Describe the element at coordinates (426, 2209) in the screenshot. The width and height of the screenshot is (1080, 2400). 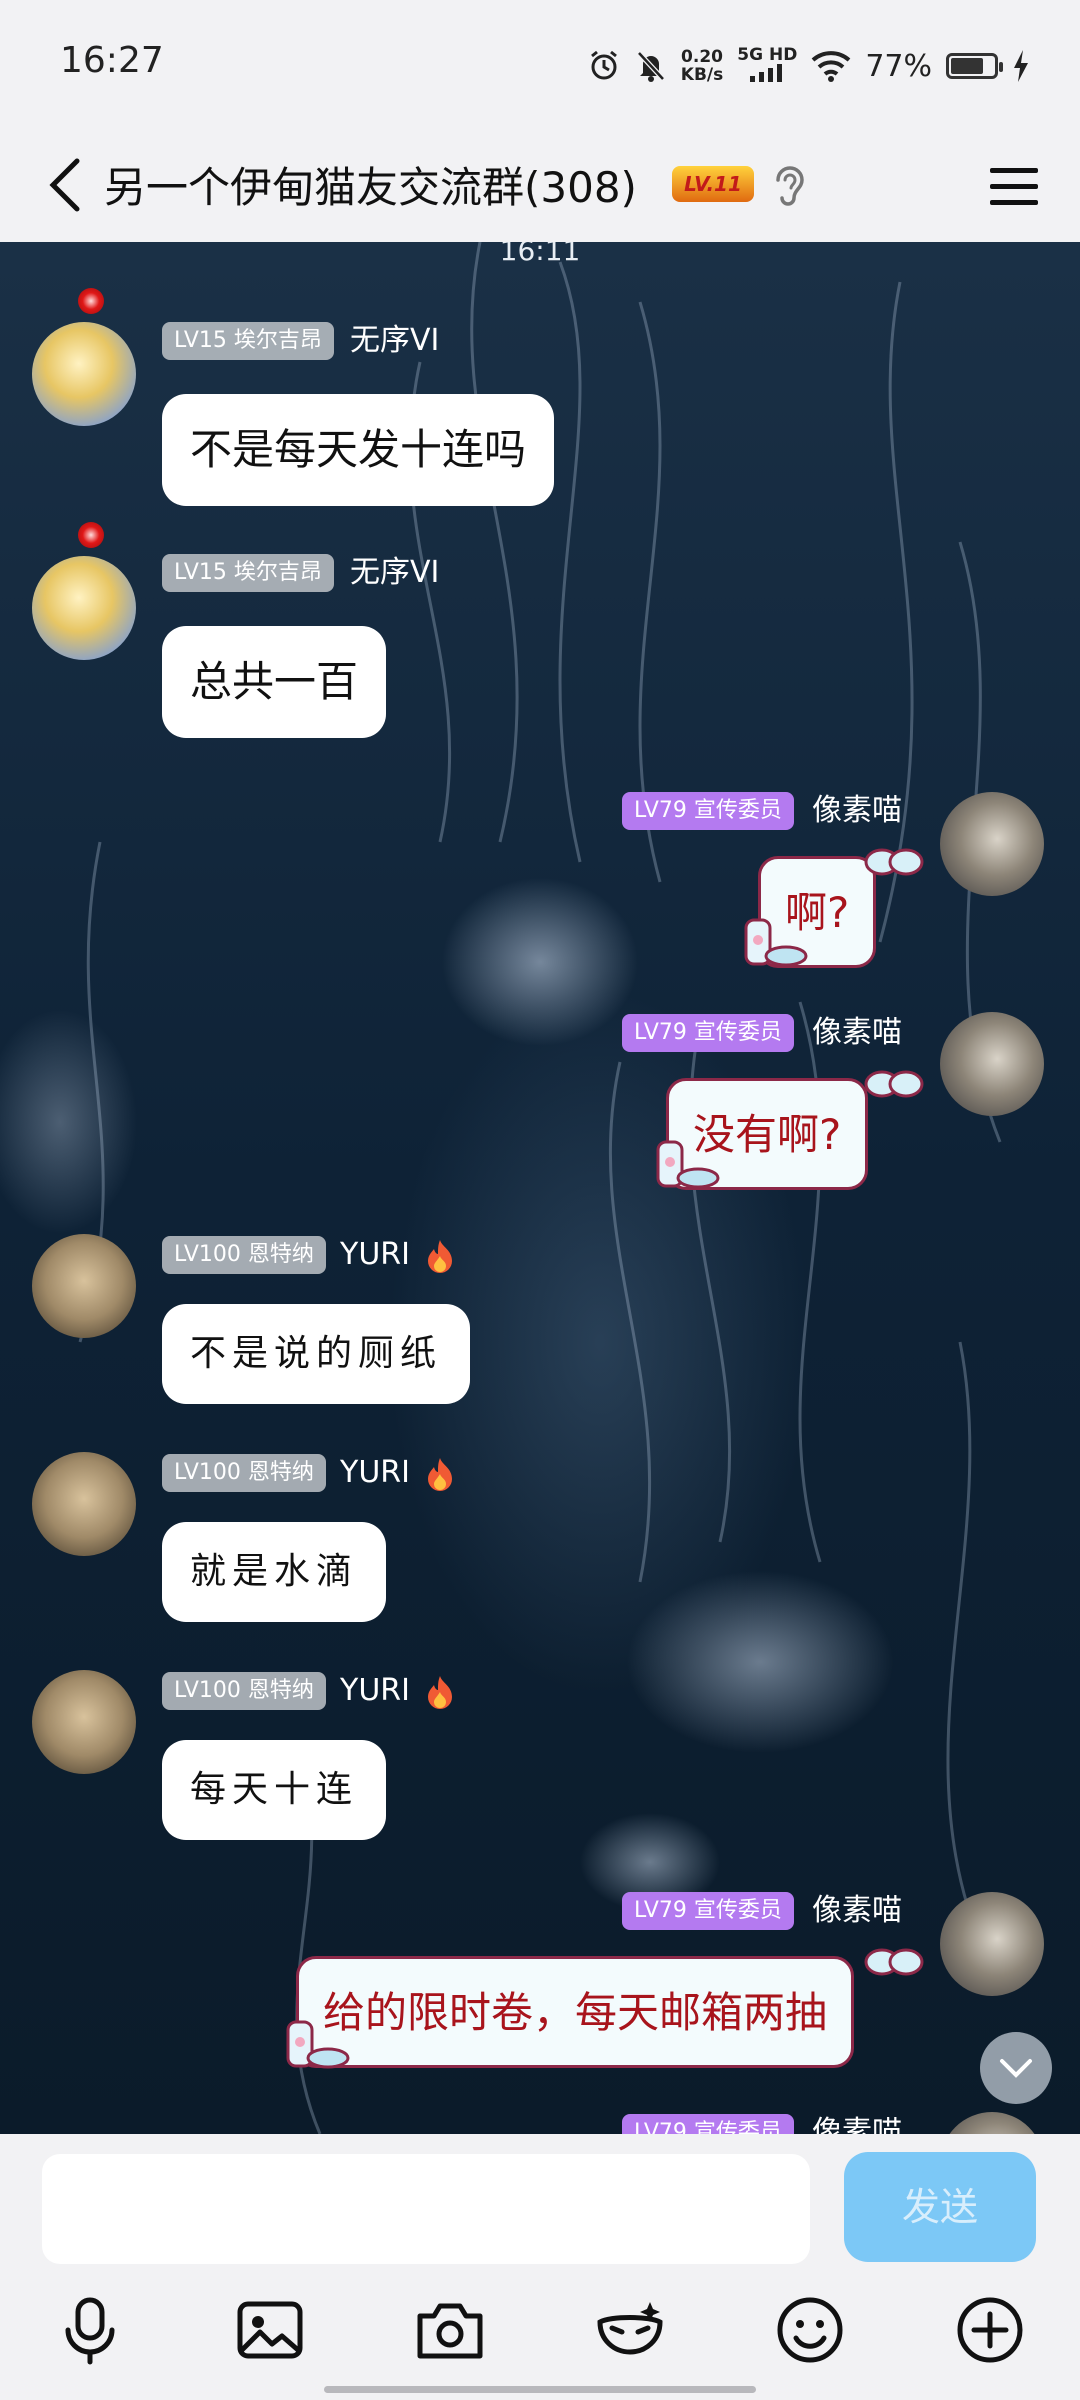
I see `message-input` at that location.